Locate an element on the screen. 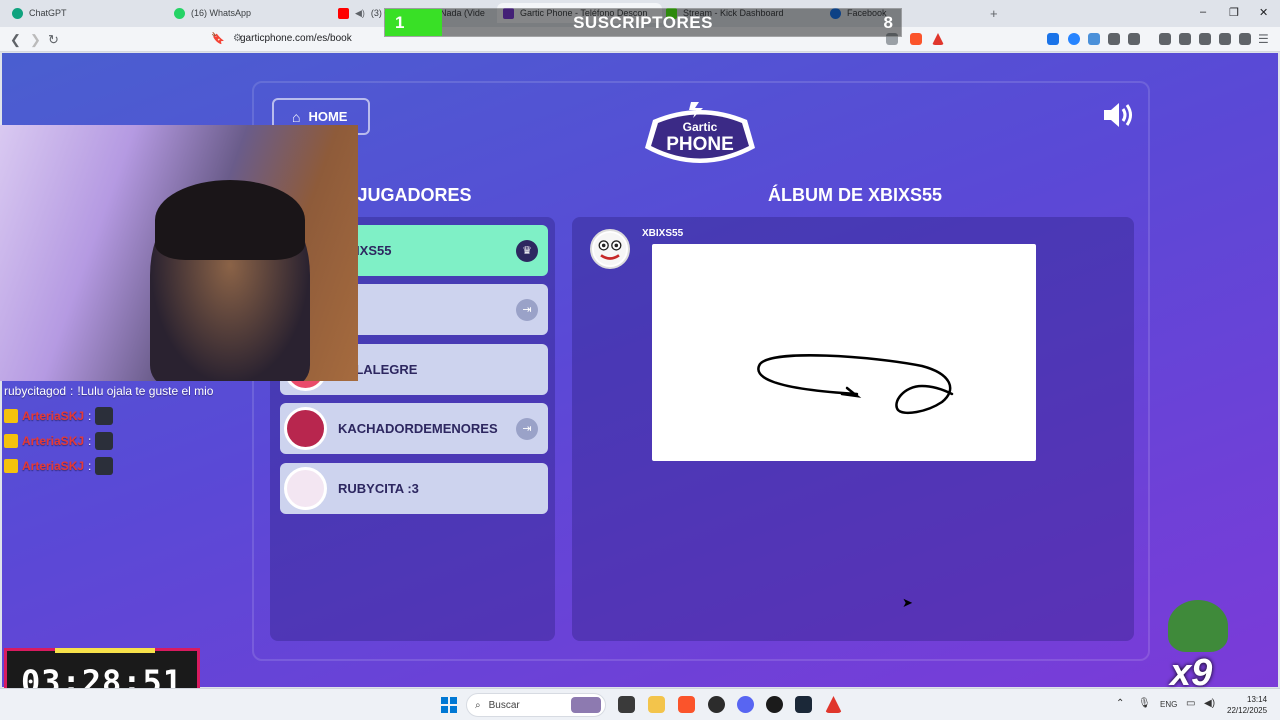 The height and width of the screenshot is (720, 1280). mouse-cursor-icon: ➤ is located at coordinates (907, 602).